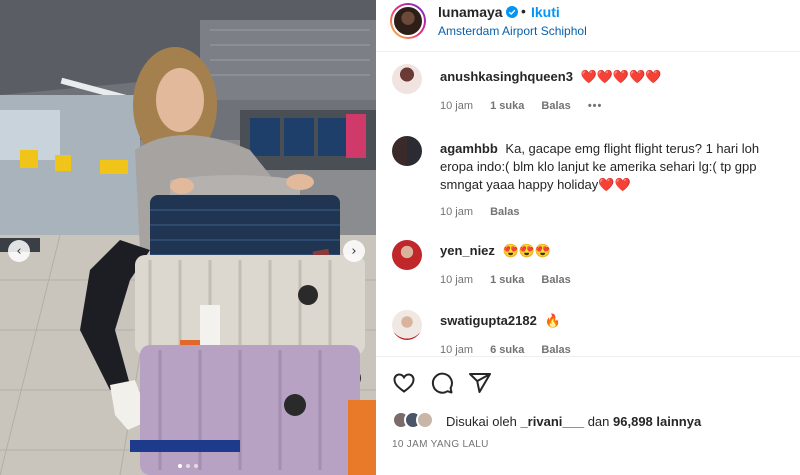 The image size is (800, 475). Describe the element at coordinates (595, 106) in the screenshot. I see `more-options-icon: •••` at that location.